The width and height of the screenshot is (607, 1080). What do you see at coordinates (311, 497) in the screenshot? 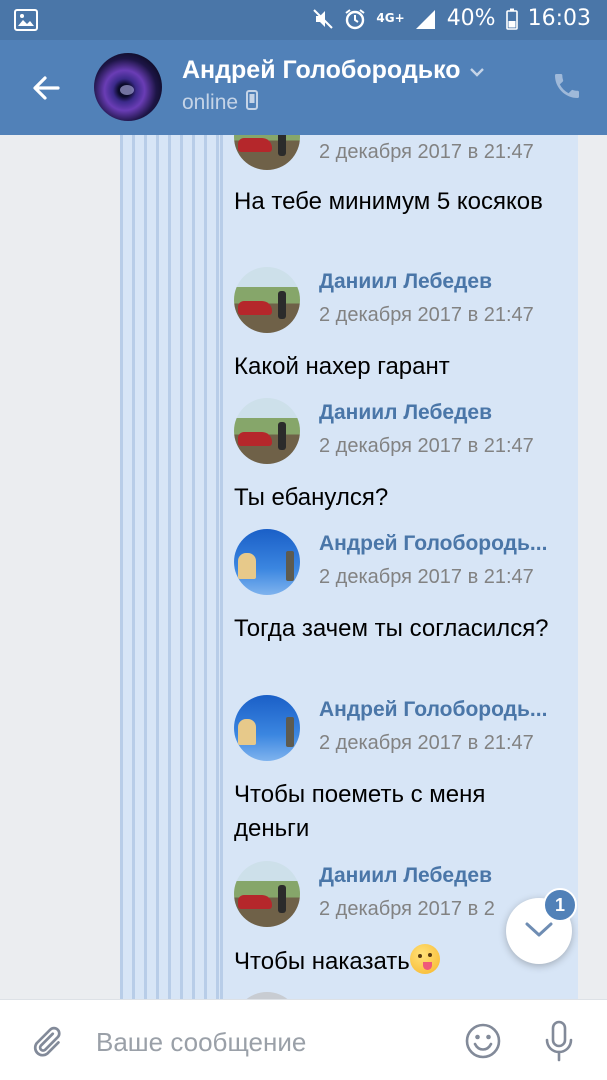
I see `message-text: Ты ебанулся?` at bounding box center [311, 497].